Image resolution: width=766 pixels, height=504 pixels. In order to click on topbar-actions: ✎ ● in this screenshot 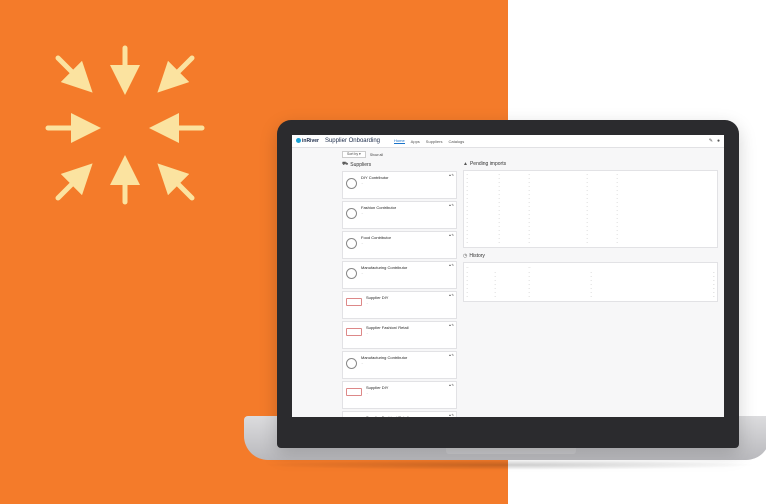, I will do `click(714, 141)`.